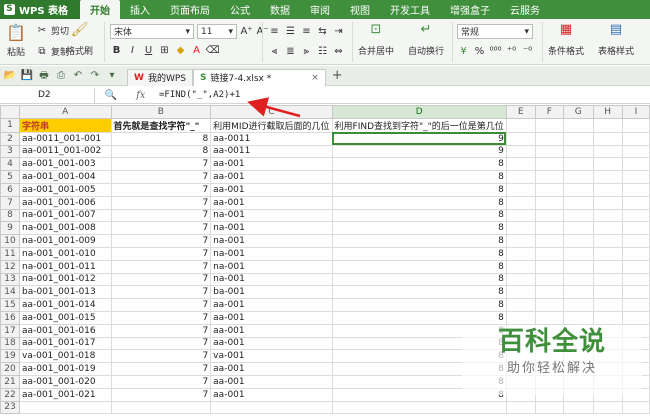 The image size is (650, 419). I want to click on align-center-icon: ≣, so click(290, 51).